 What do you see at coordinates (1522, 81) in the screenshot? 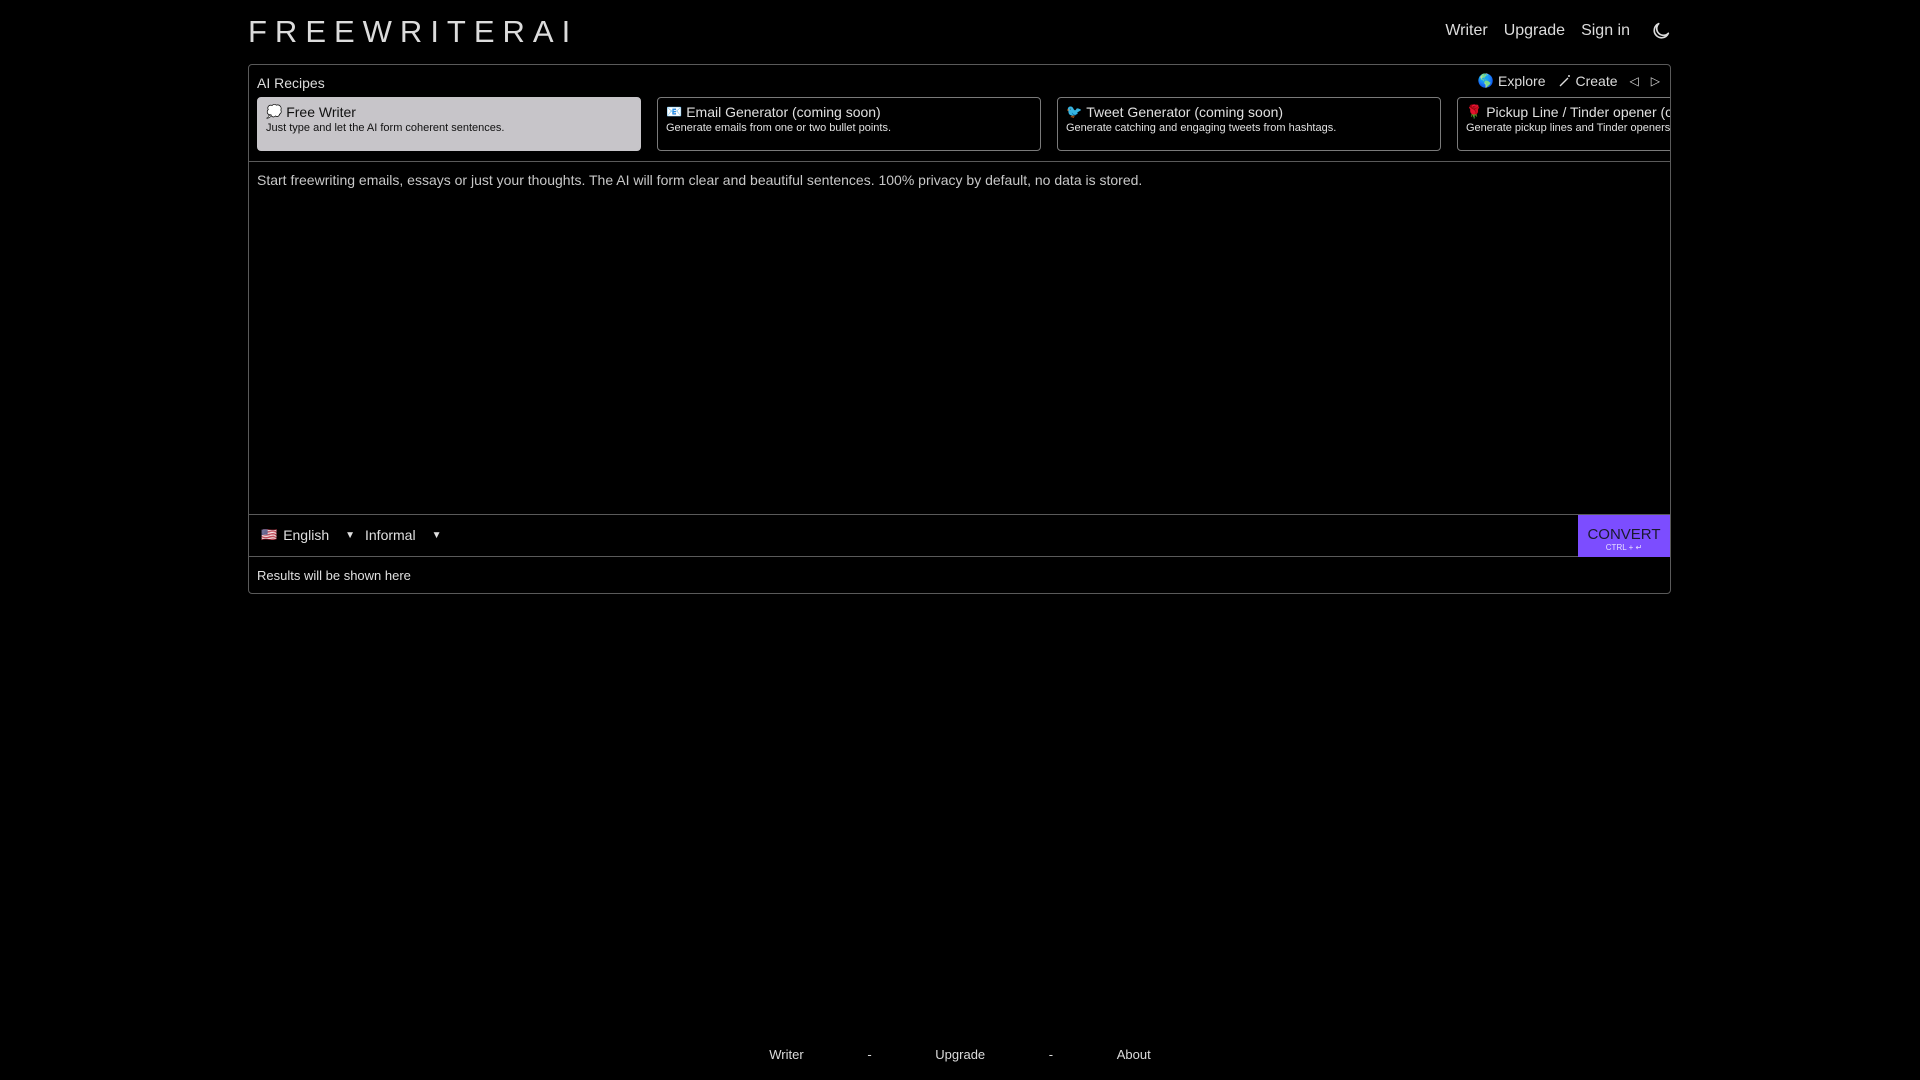
I see `explore-label: Explore` at bounding box center [1522, 81].